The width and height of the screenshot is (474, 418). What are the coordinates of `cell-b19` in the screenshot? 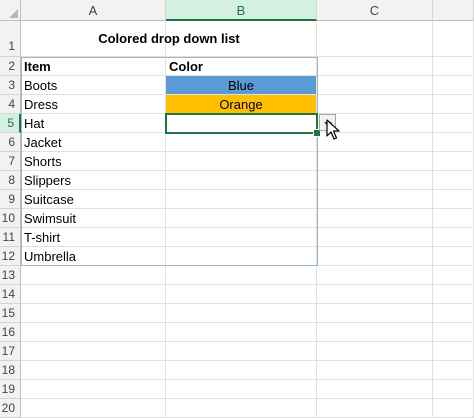 It's located at (241, 389).